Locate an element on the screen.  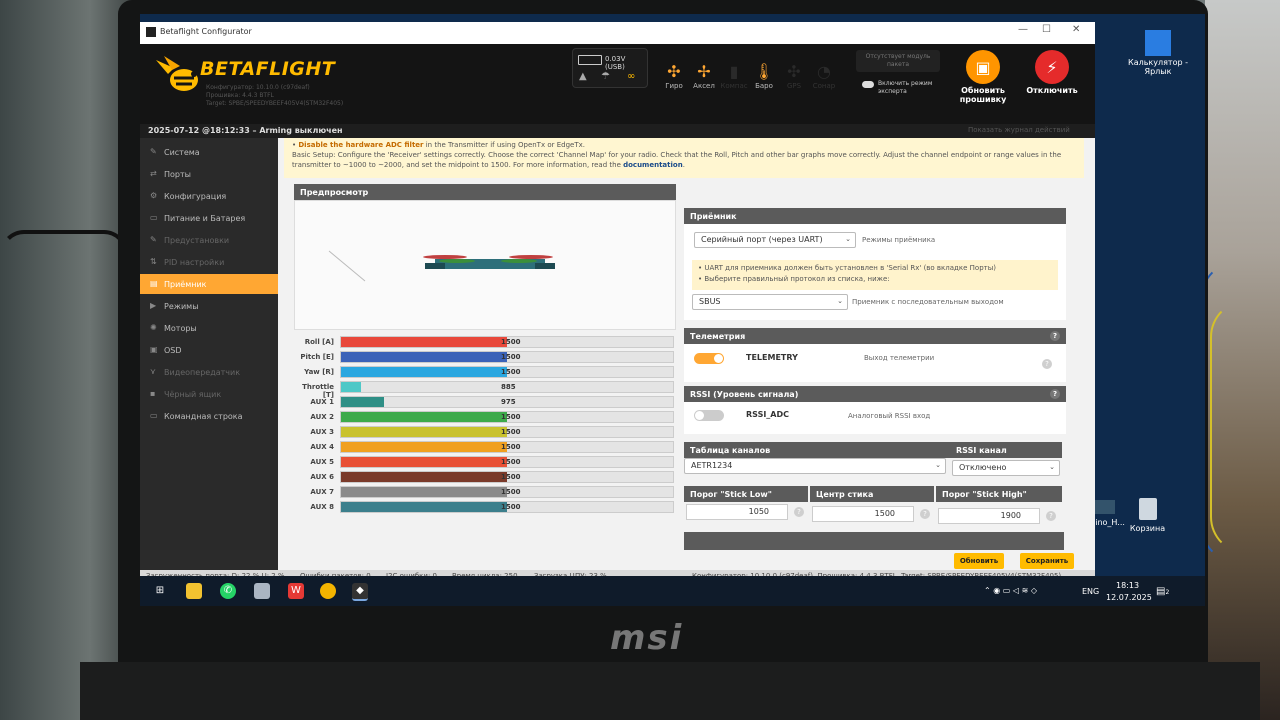
whatsapp-icon: ✆ is located at coordinates (228, 591).